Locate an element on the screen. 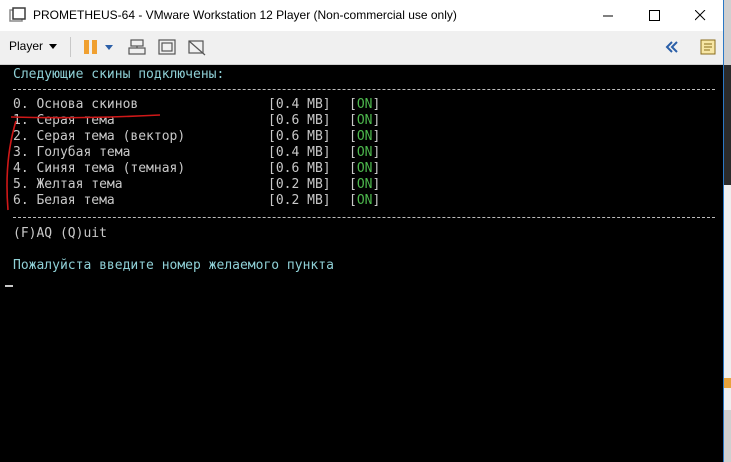 The height and width of the screenshot is (462, 731). pause-icon is located at coordinates (92, 47).